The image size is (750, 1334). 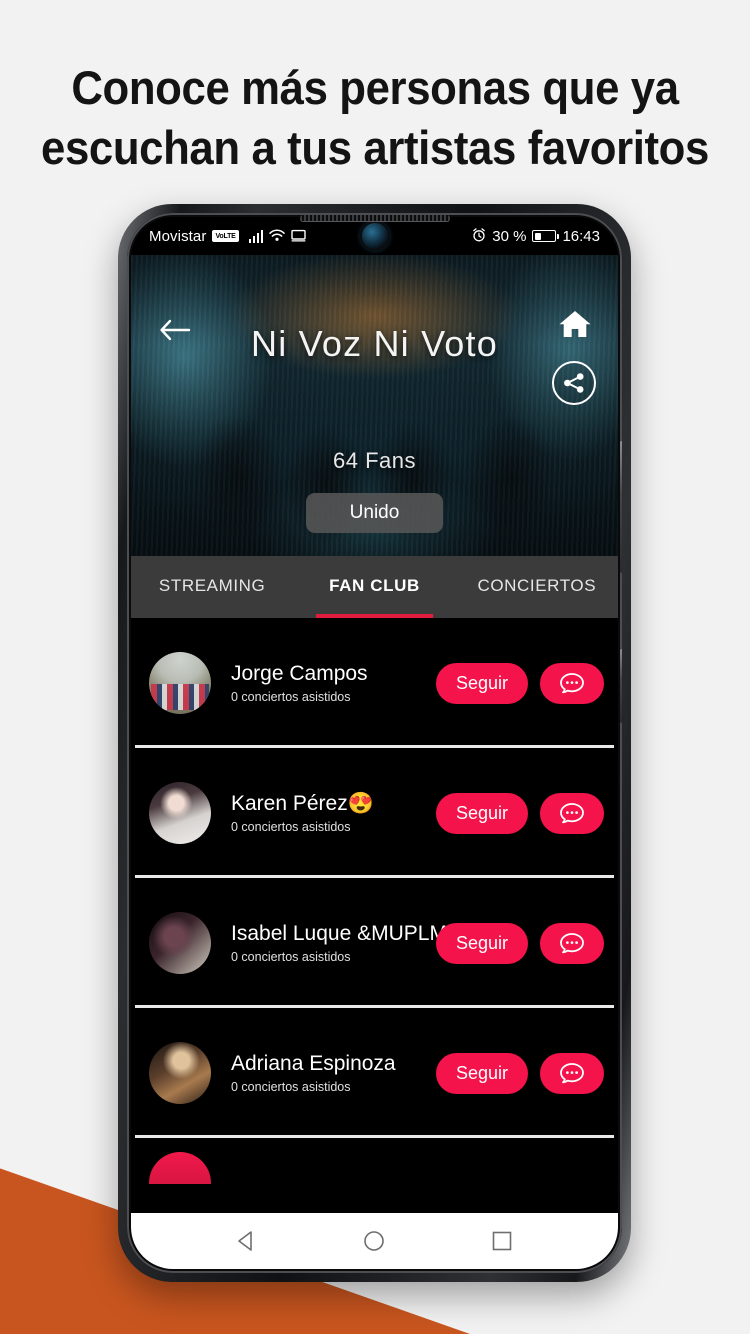 I want to click on nav-back-icon, so click(x=247, y=1241).